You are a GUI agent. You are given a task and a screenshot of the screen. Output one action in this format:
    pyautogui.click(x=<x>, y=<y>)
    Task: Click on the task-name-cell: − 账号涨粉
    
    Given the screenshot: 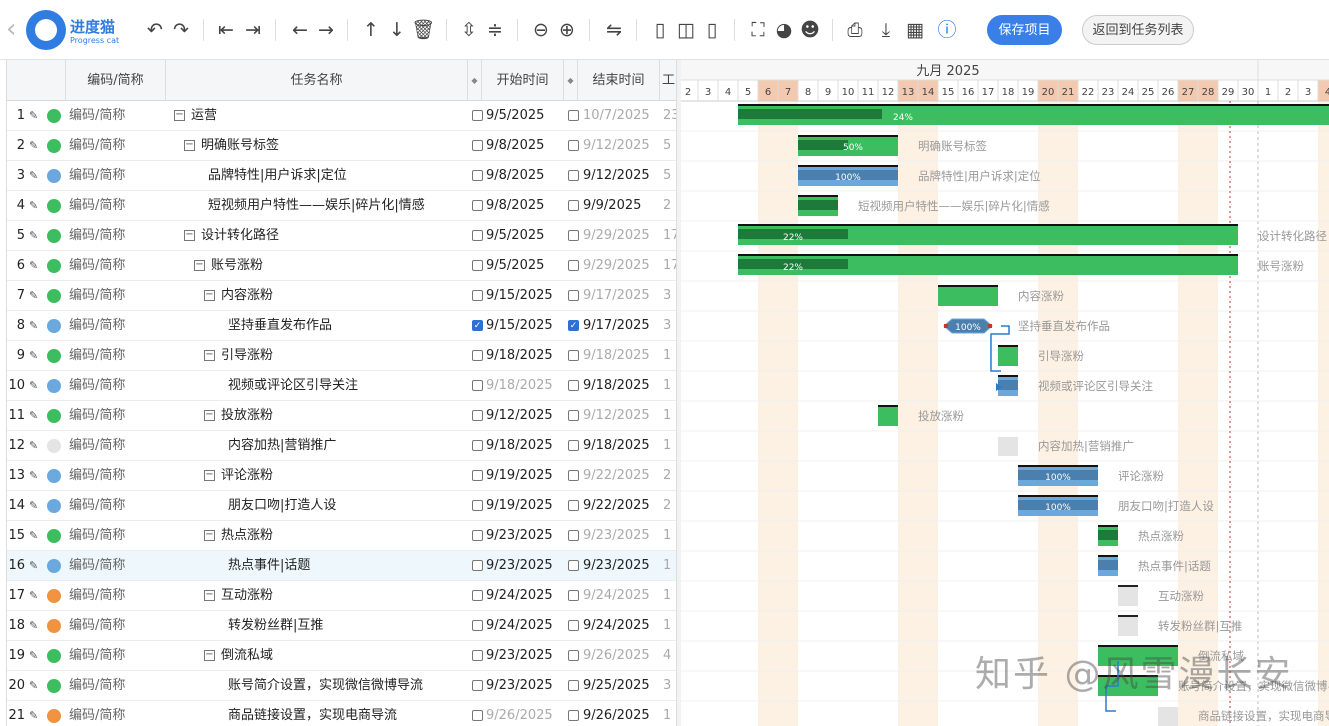 What is the action you would take?
    pyautogui.click(x=330, y=266)
    